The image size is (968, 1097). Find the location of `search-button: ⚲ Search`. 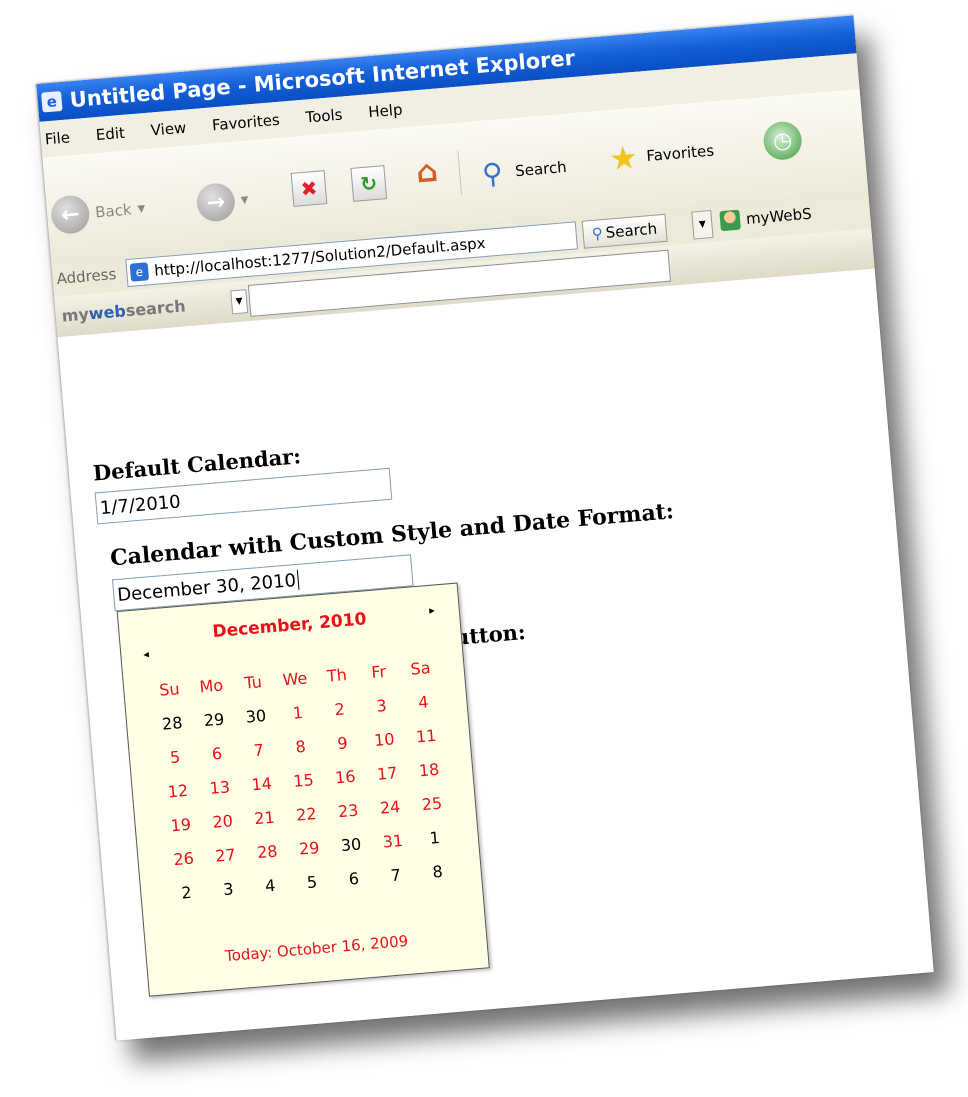

search-button: ⚲ Search is located at coordinates (520, 171).